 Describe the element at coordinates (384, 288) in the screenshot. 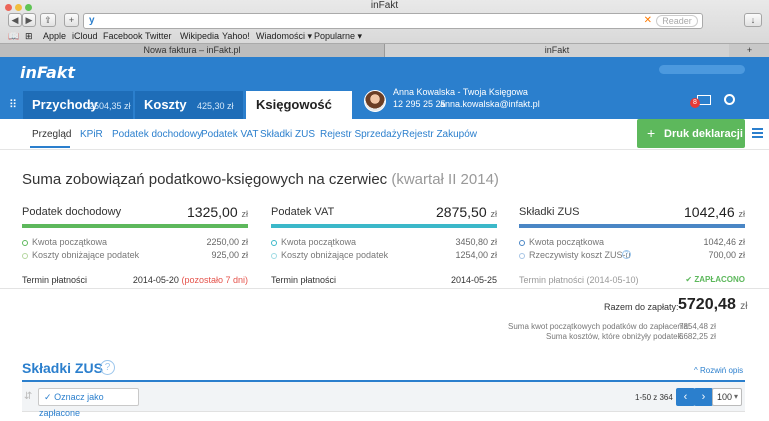

I see `divider` at that location.